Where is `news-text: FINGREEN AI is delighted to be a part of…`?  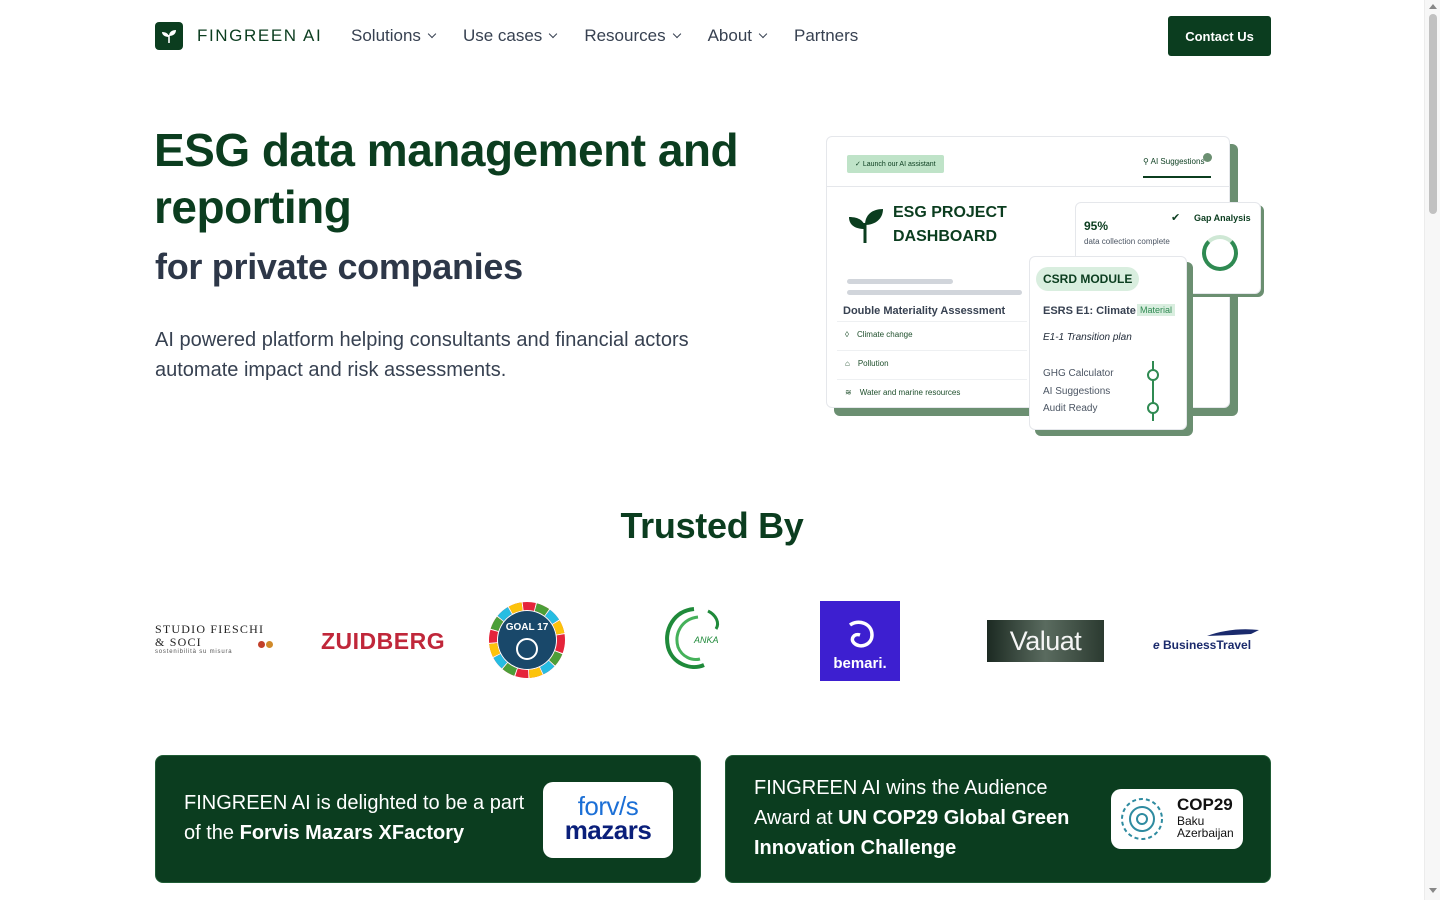
news-text: FINGREEN AI is delighted to be a part of… is located at coordinates (364, 818).